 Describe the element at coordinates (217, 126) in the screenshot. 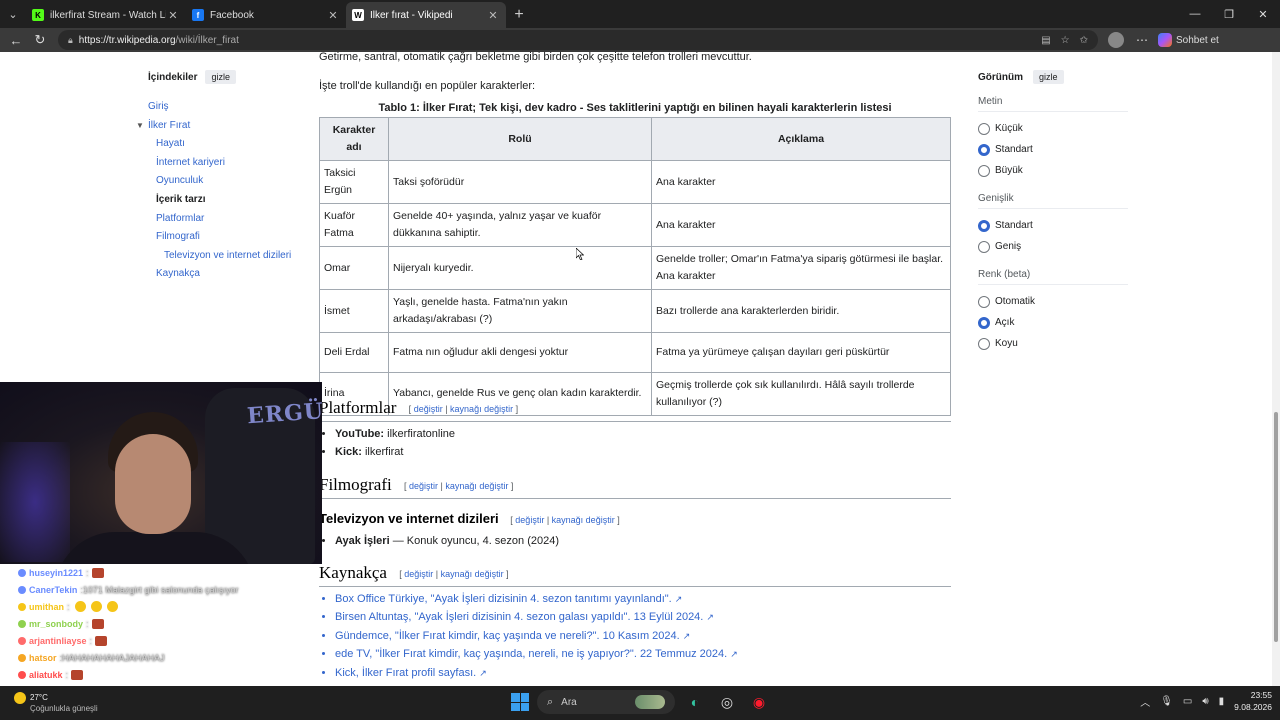

I see `toc-item: ▼ İlker Fırat` at that location.